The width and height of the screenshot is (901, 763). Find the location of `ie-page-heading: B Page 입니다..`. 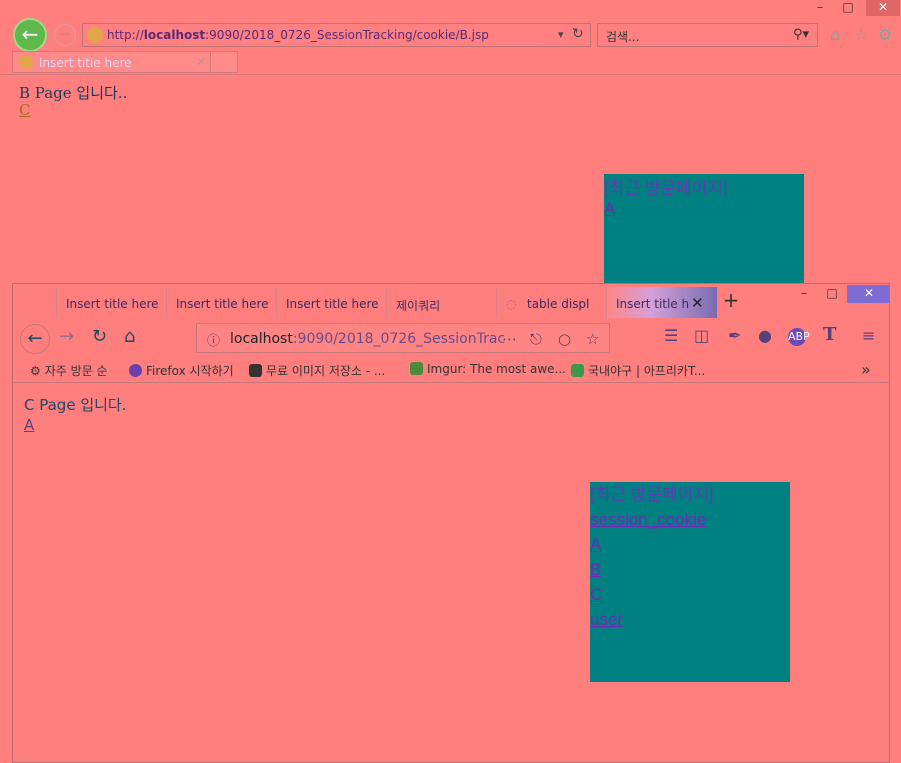

ie-page-heading: B Page 입니다.. is located at coordinates (73, 93).